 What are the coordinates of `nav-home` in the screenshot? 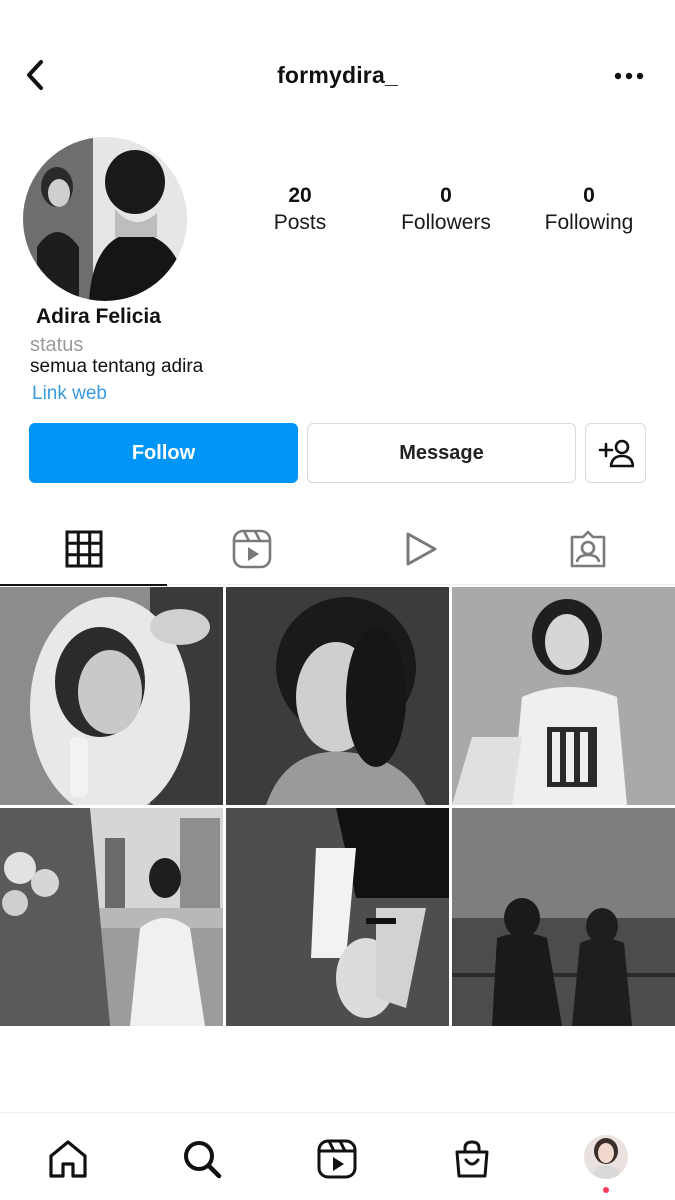 It's located at (68, 1159).